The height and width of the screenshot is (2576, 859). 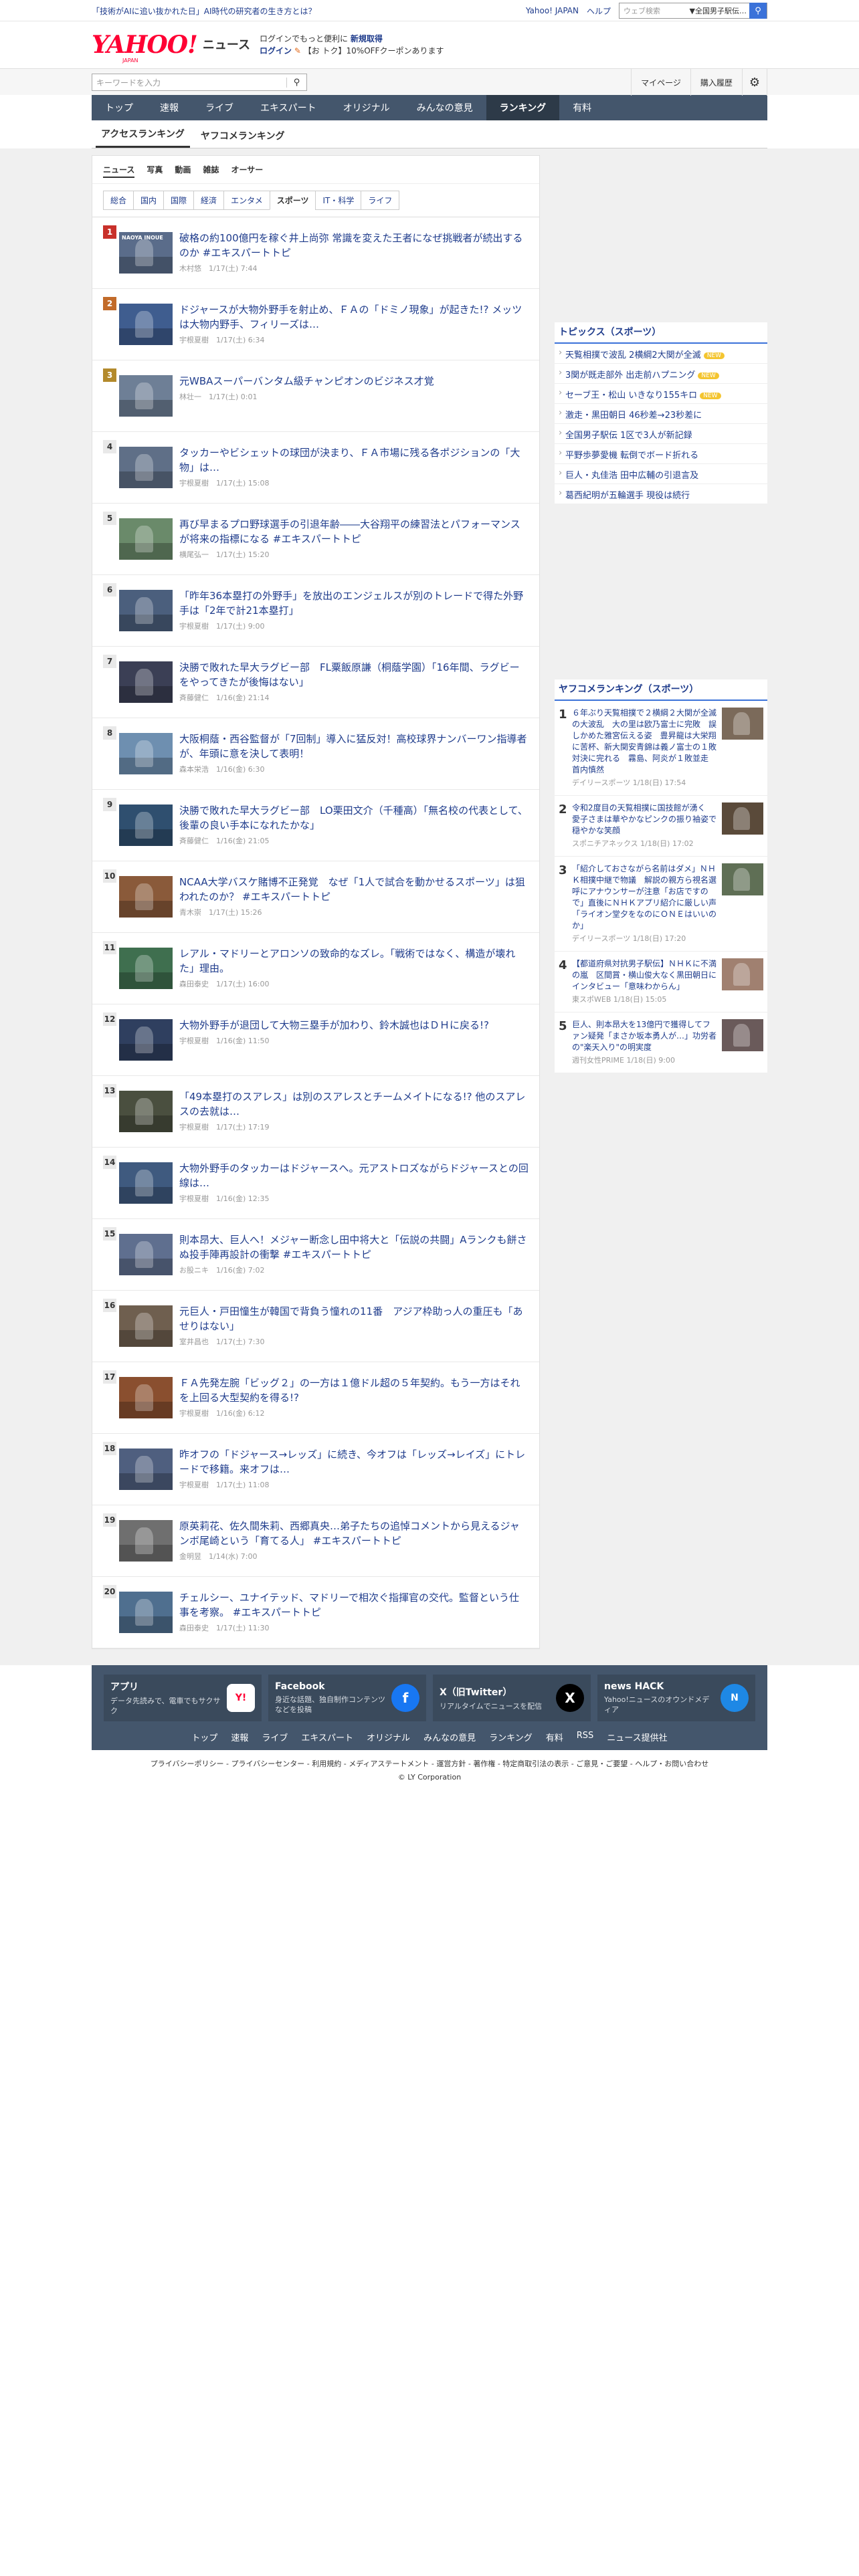 I want to click on cat-tab-life: ライフ, so click(x=380, y=200).